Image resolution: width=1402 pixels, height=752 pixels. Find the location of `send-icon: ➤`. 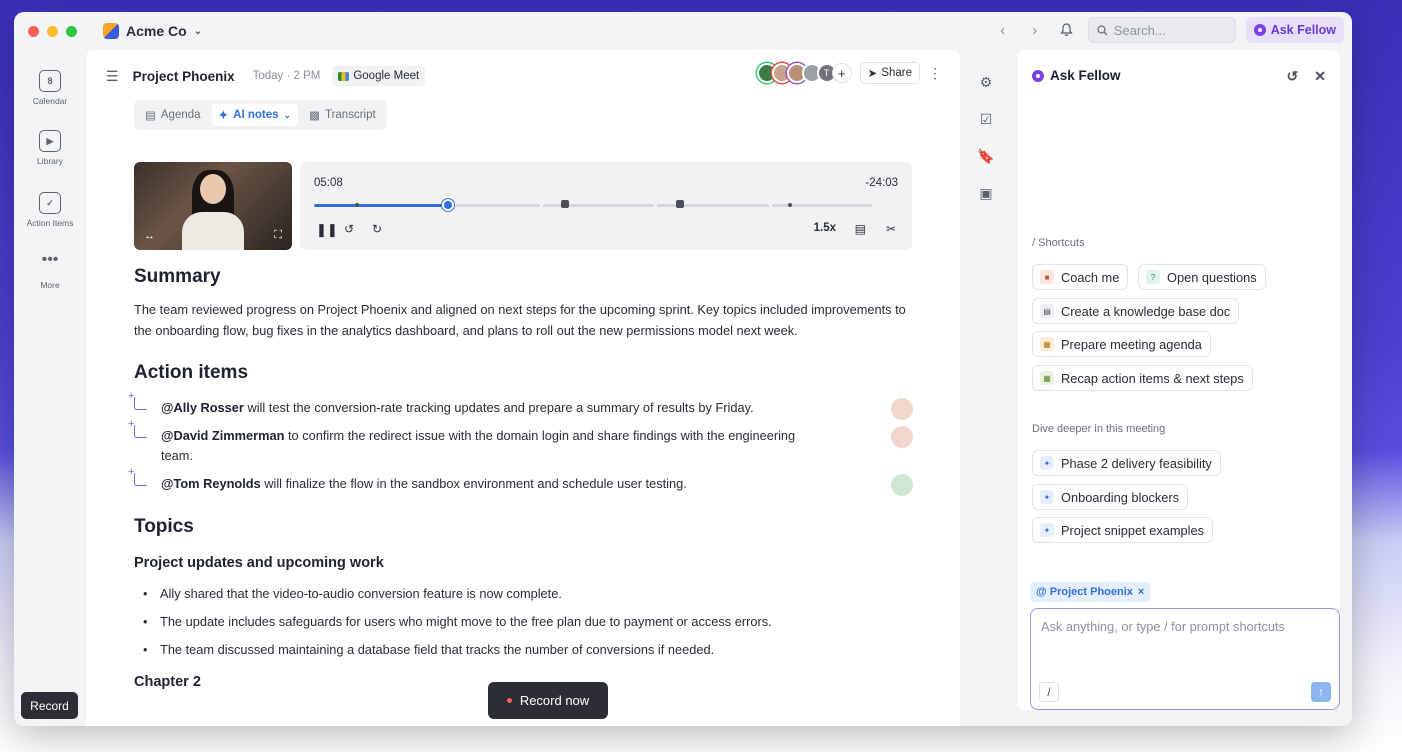

send-icon: ➤ is located at coordinates (872, 74).